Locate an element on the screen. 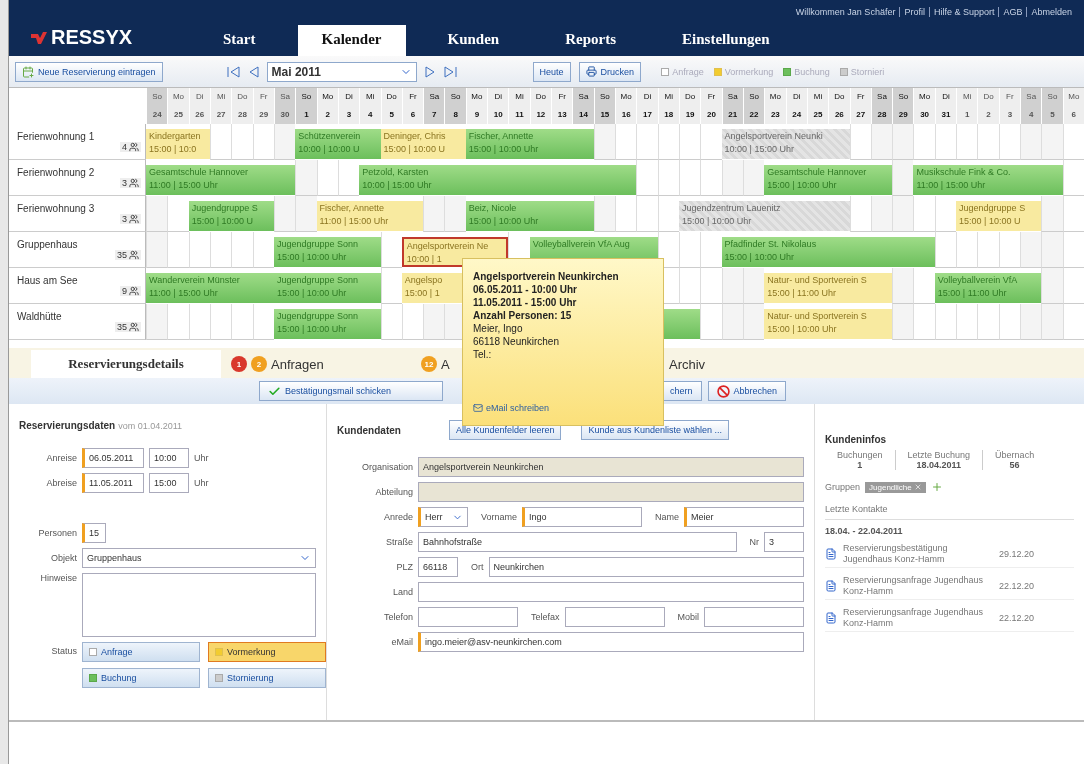 This screenshot has height=764, width=1084. detail-tab: 1 2 Anfragen is located at coordinates (277, 364).